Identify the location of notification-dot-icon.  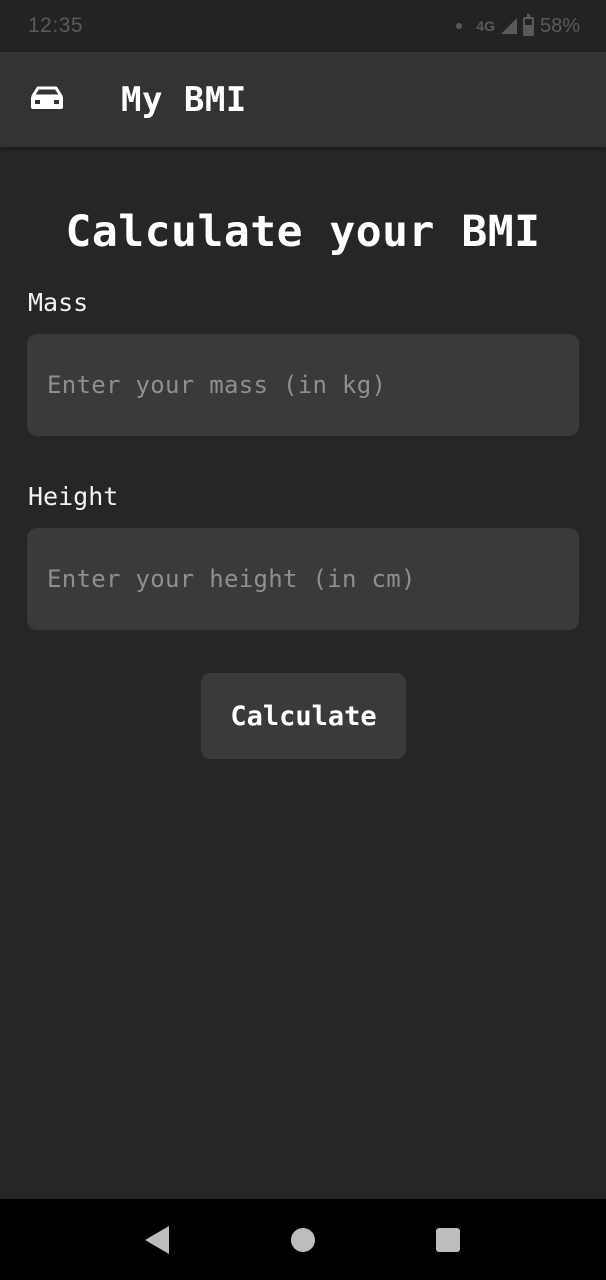
(459, 26).